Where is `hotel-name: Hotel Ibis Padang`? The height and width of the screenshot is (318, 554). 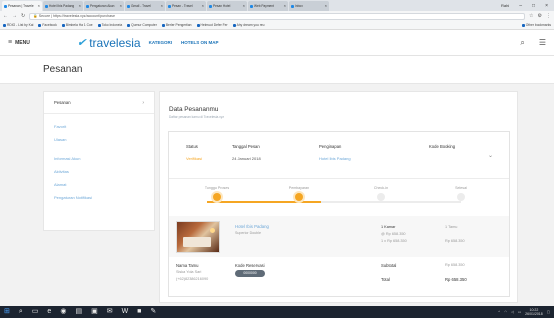 hotel-name: Hotel Ibis Padang is located at coordinates (252, 226).